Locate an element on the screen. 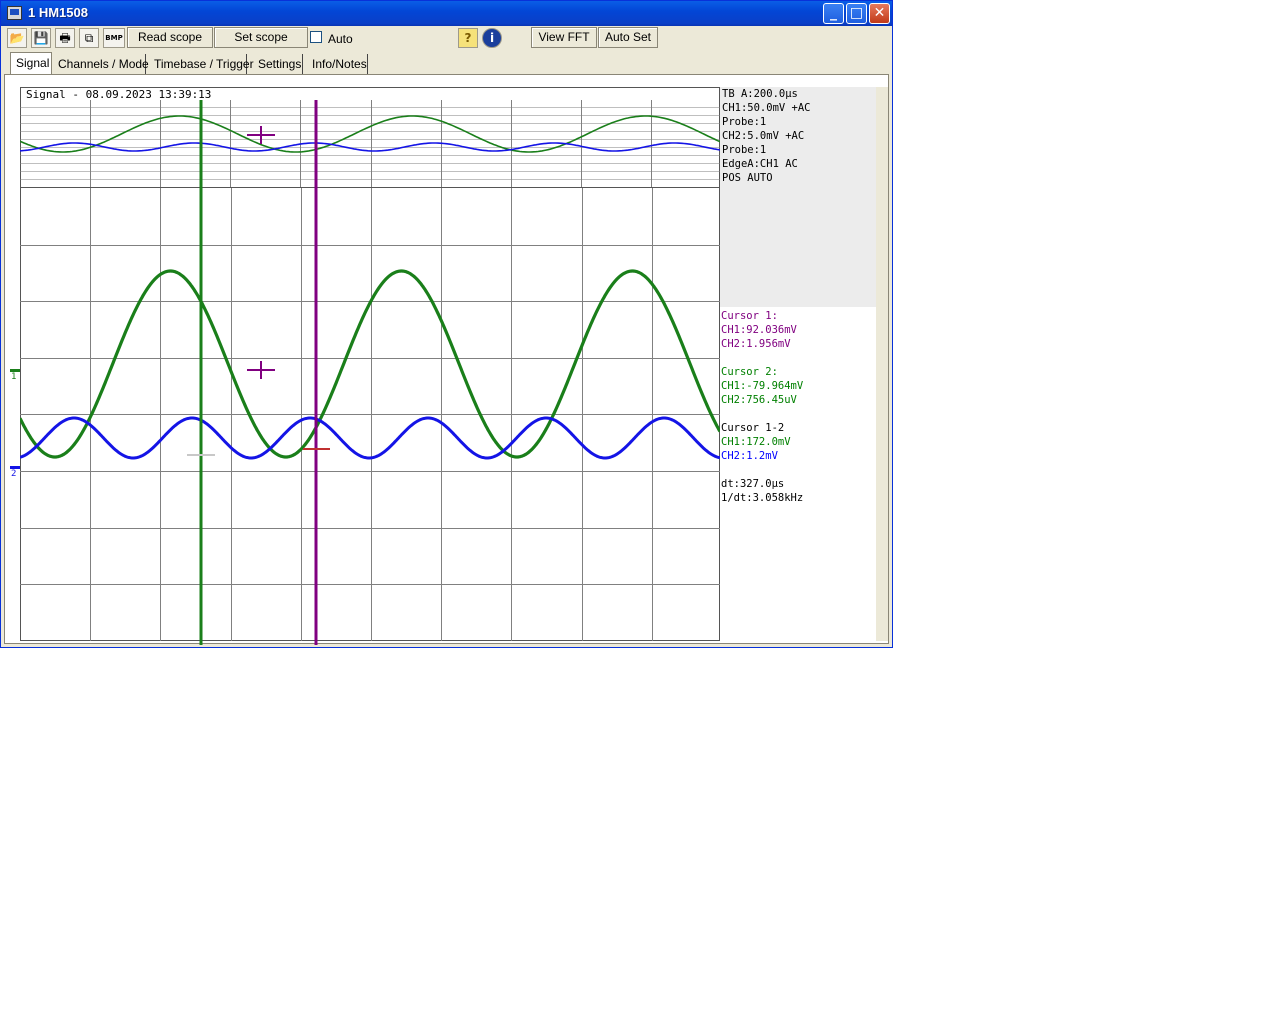 The width and height of the screenshot is (1280, 1024). info-icon: i is located at coordinates (492, 38).